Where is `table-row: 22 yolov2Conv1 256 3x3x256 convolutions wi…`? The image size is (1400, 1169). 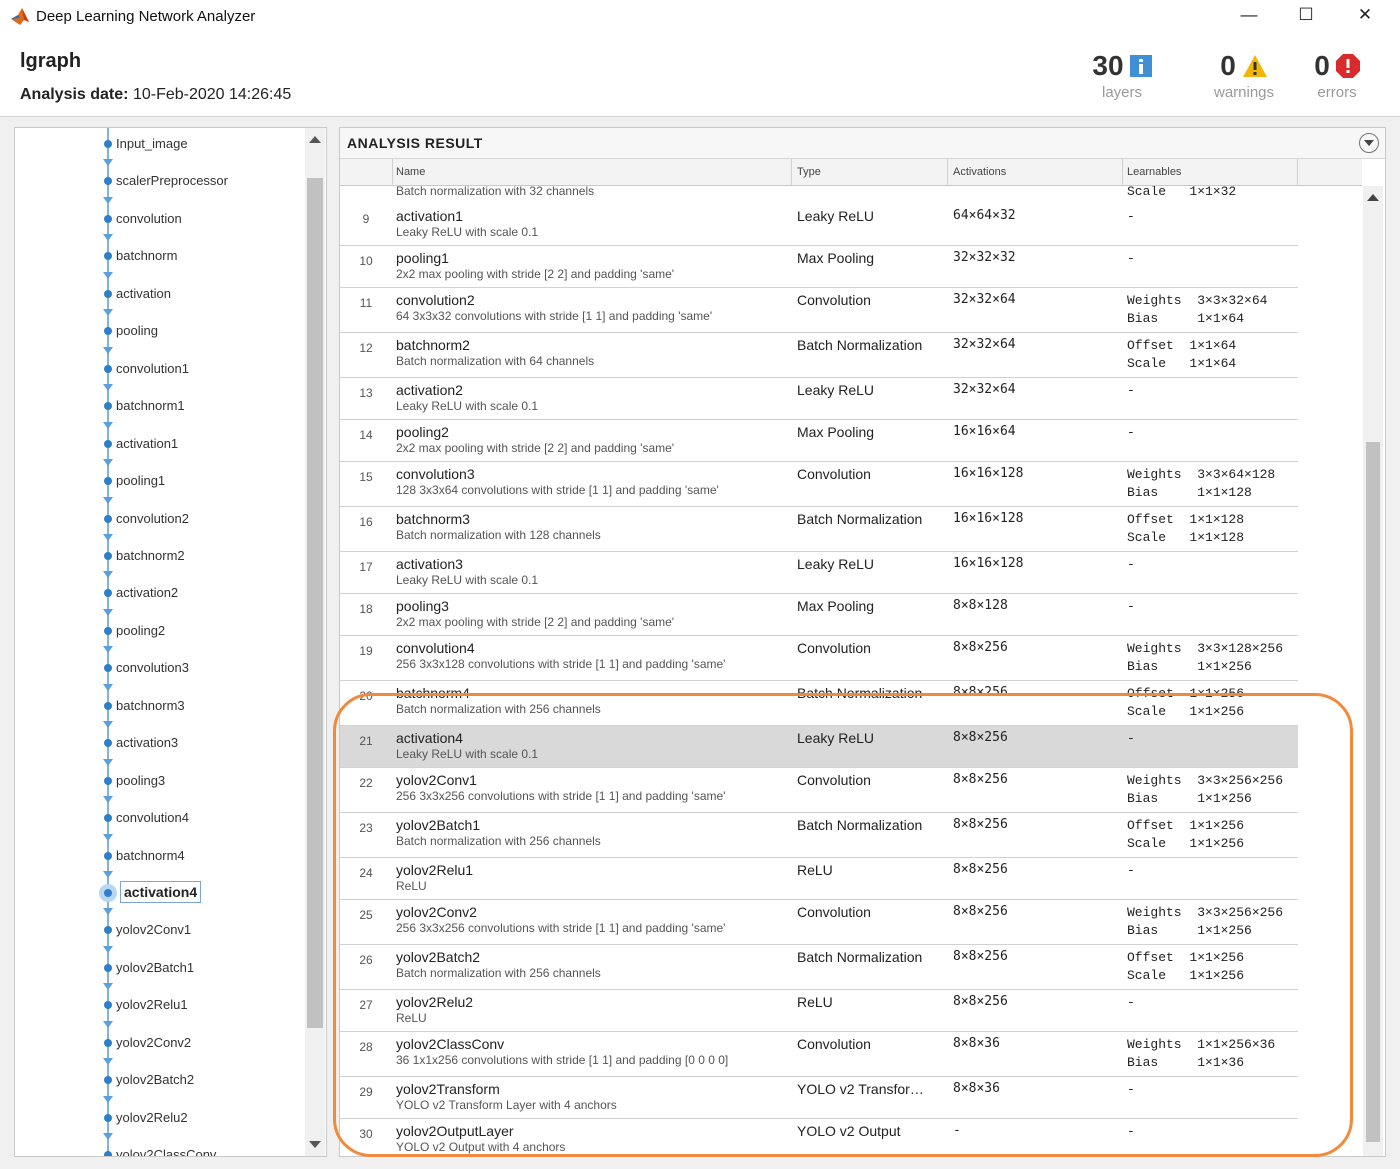 table-row: 22 yolov2Conv1 256 3x3x256 convolutions wi… is located at coordinates (819, 790).